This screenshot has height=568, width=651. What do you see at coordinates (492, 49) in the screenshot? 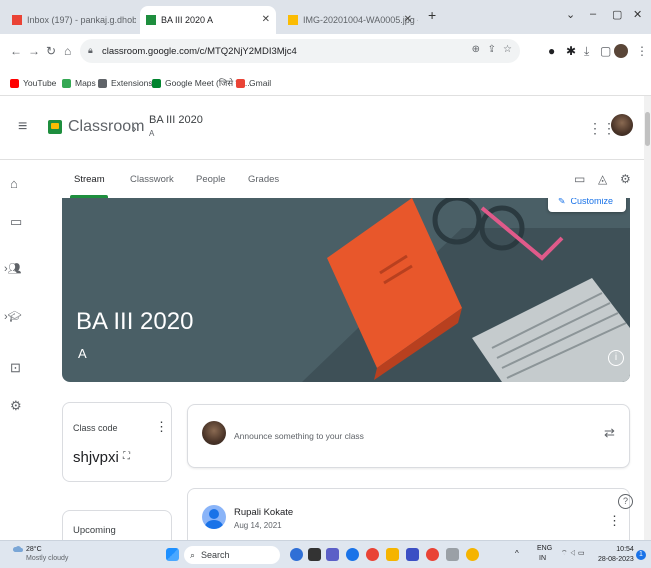
I see `share-icon: ⇪` at bounding box center [492, 49].